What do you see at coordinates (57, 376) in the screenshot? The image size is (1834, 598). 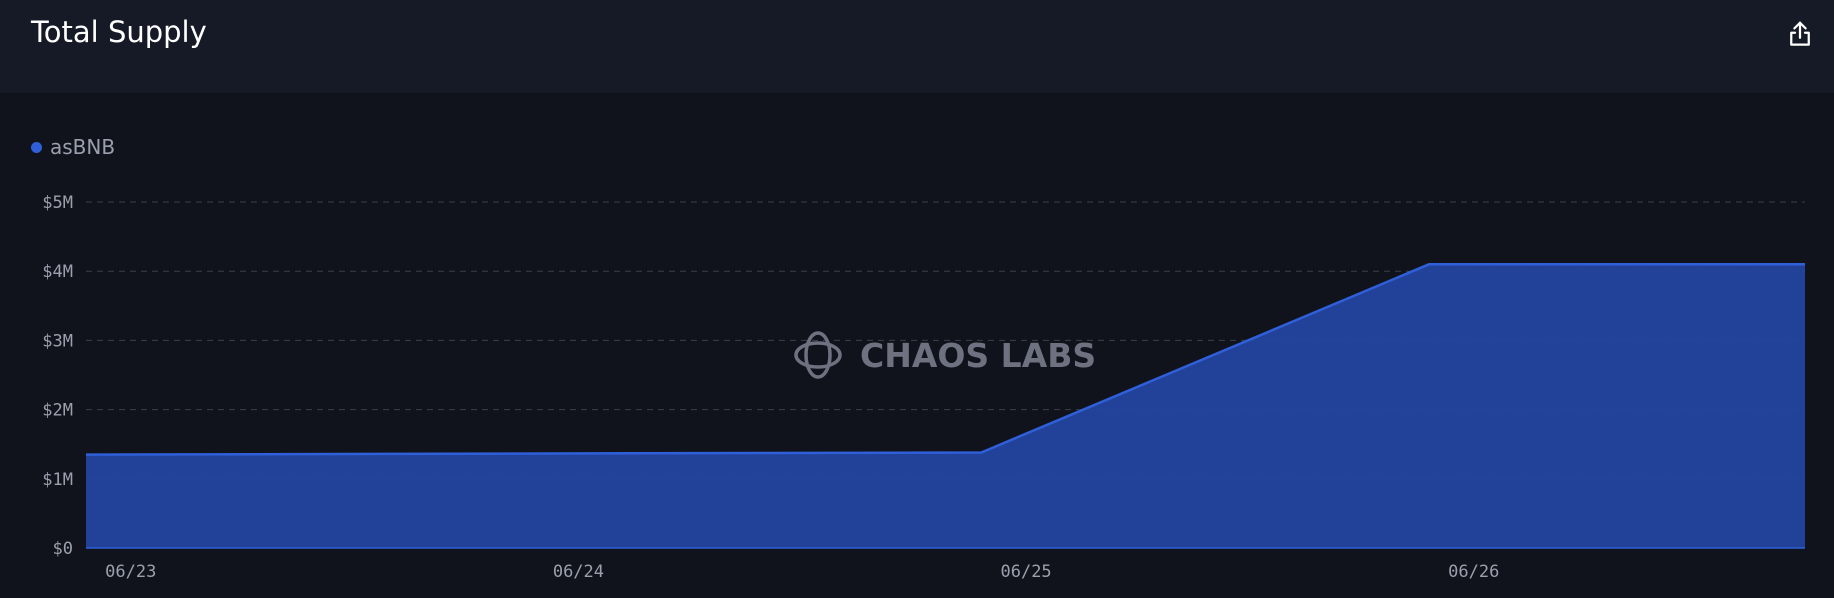 I see `y-axis-labels: $0 $1M $2M $3M $4M $5M` at bounding box center [57, 376].